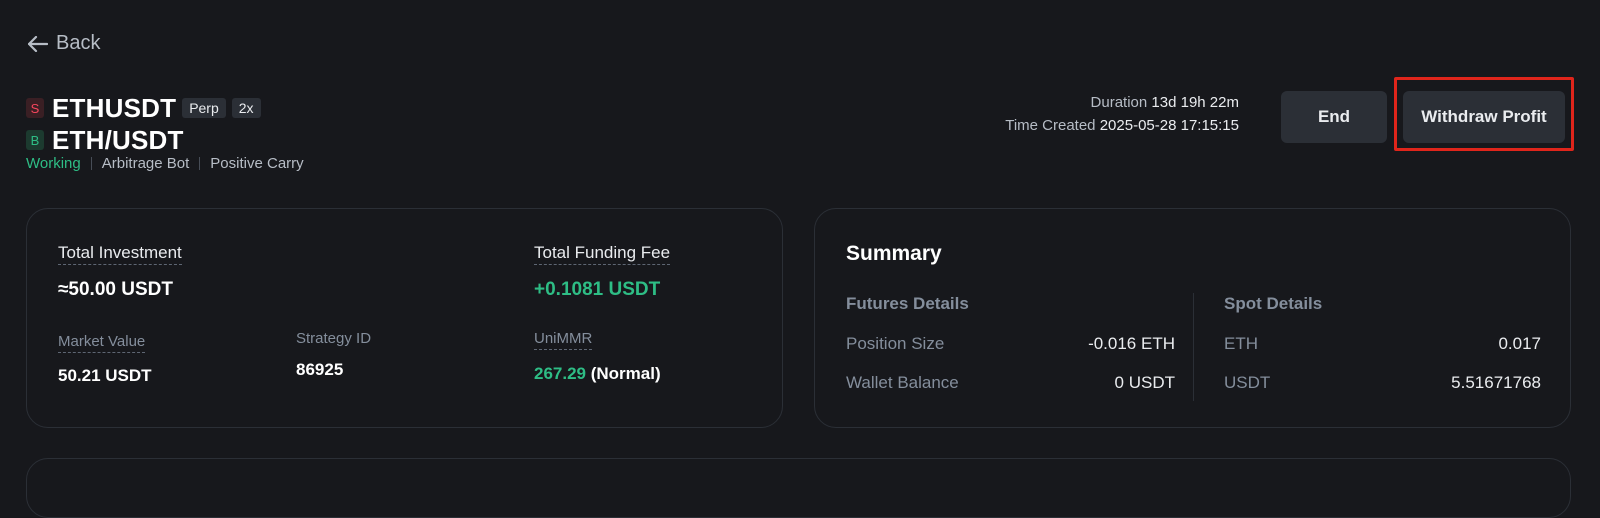 The height and width of the screenshot is (518, 1600). Describe the element at coordinates (204, 108) in the screenshot. I see `perp-tag: Perp` at that location.